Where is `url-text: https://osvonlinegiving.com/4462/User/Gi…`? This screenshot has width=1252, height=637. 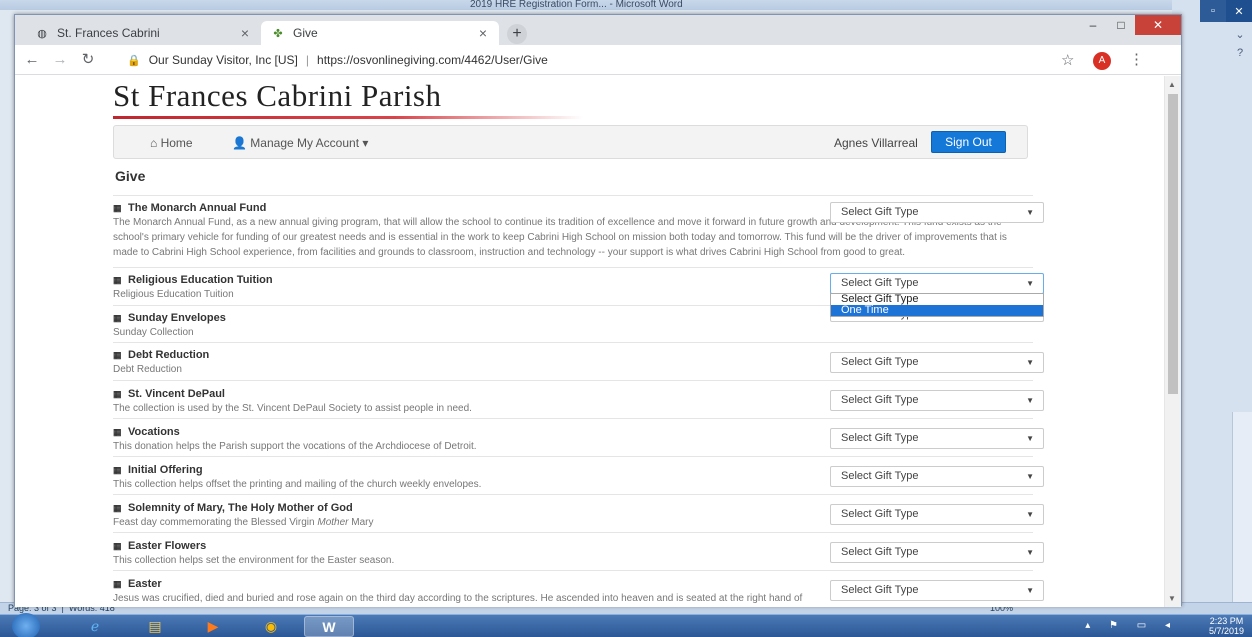
url-text: https://osvonlinegiving.com/4462/User/Gi… is located at coordinates (432, 60).